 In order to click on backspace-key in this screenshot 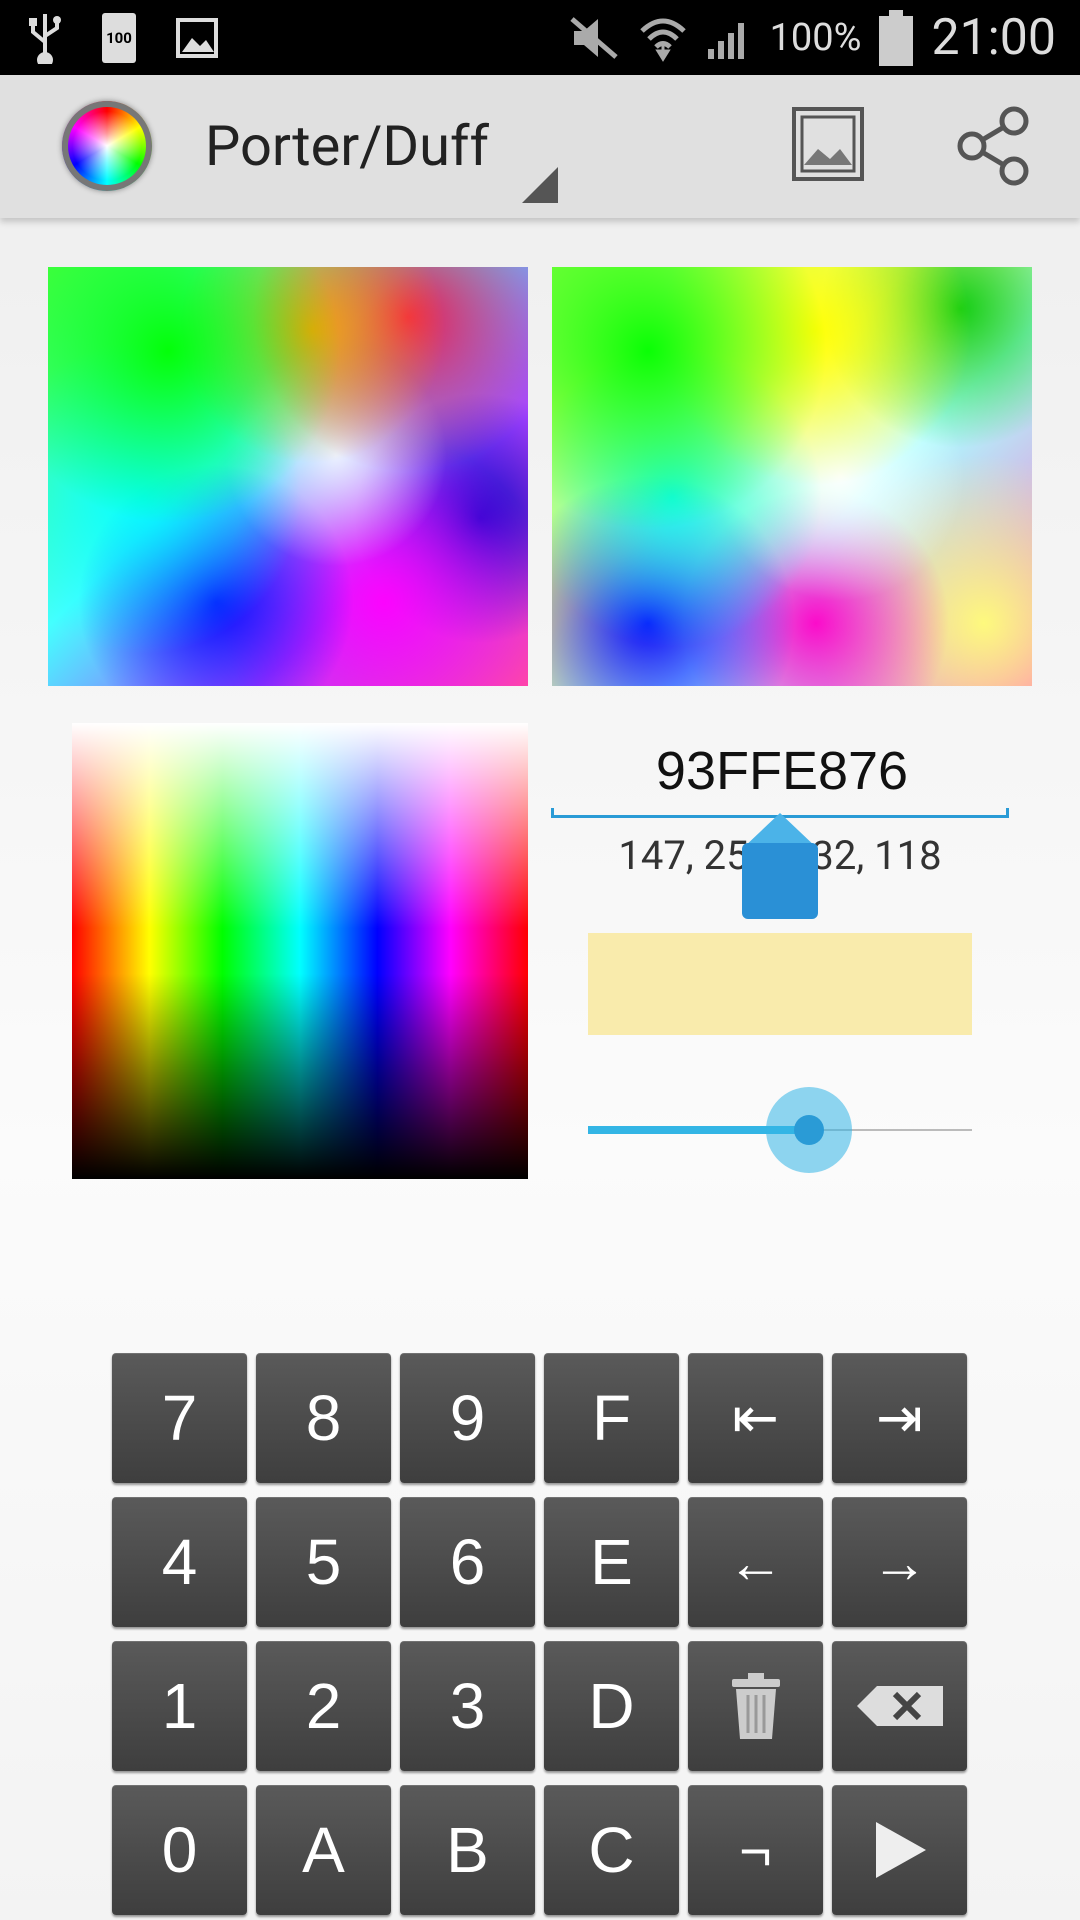, I will do `click(899, 1706)`.